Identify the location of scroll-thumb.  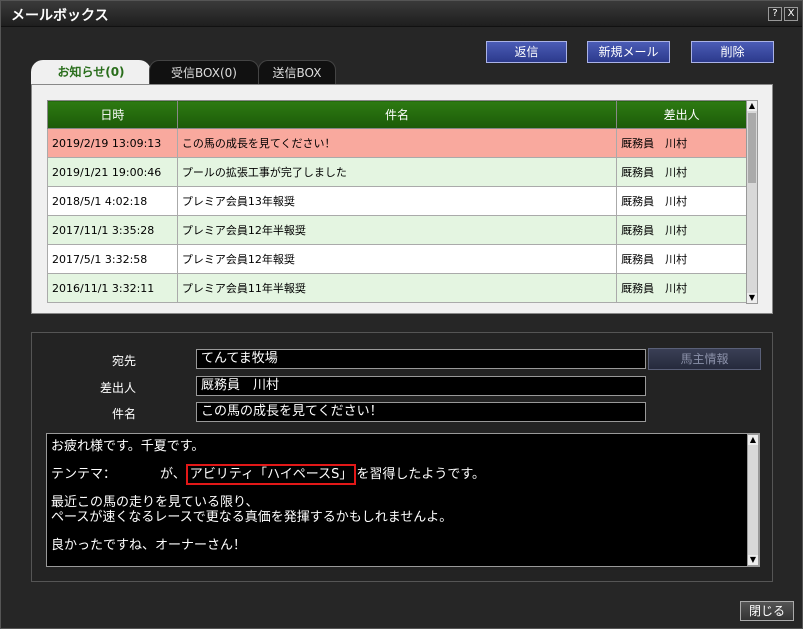
(752, 148).